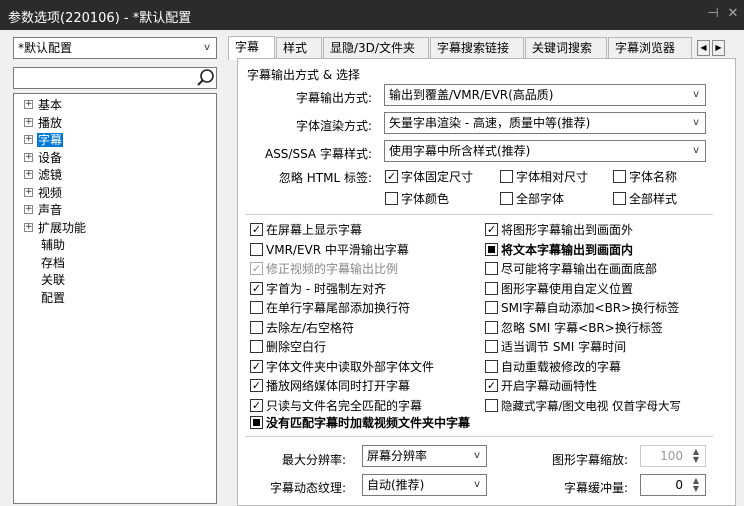 This screenshot has height=506, width=744. What do you see at coordinates (477, 48) in the screenshot?
I see `tab-subtitle-search-links: 字幕搜索链接` at bounding box center [477, 48].